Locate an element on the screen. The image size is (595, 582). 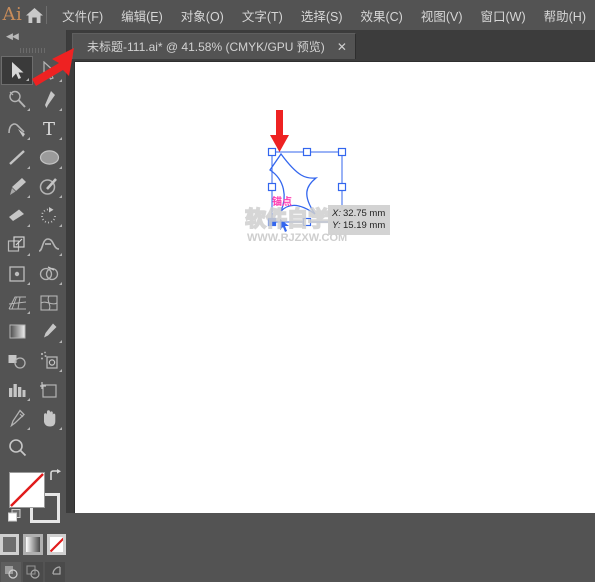
gradient-tool is located at coordinates (17, 331).